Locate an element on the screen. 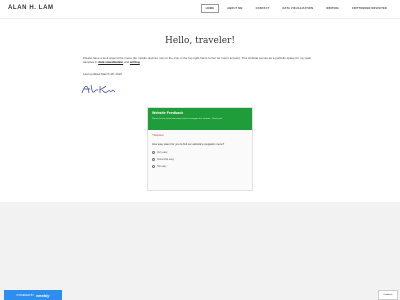 The image size is (400, 300). last-updated: Last updated March 28, 2022 is located at coordinates (103, 74).